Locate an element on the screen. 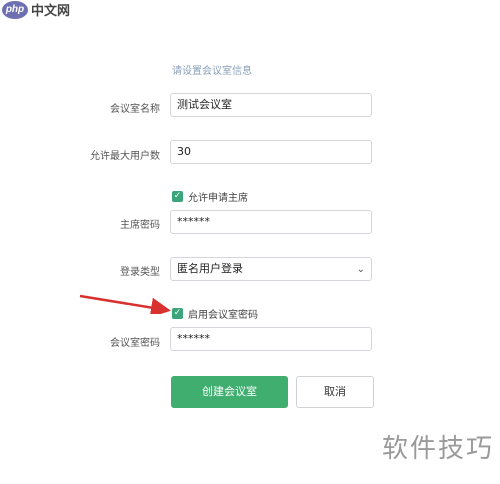 Image resolution: width=500 pixels, height=484 pixels. allow-host-label: 允许申请主席 is located at coordinates (218, 198).